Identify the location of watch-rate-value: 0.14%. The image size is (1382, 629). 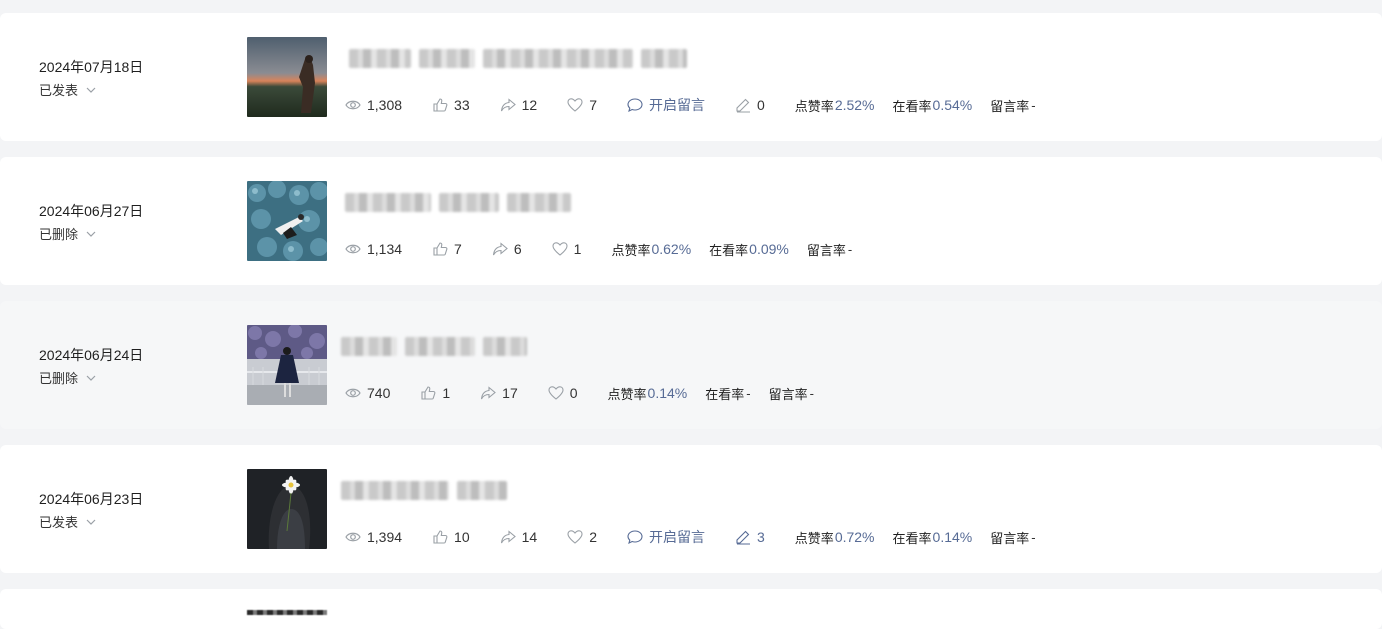
(952, 537).